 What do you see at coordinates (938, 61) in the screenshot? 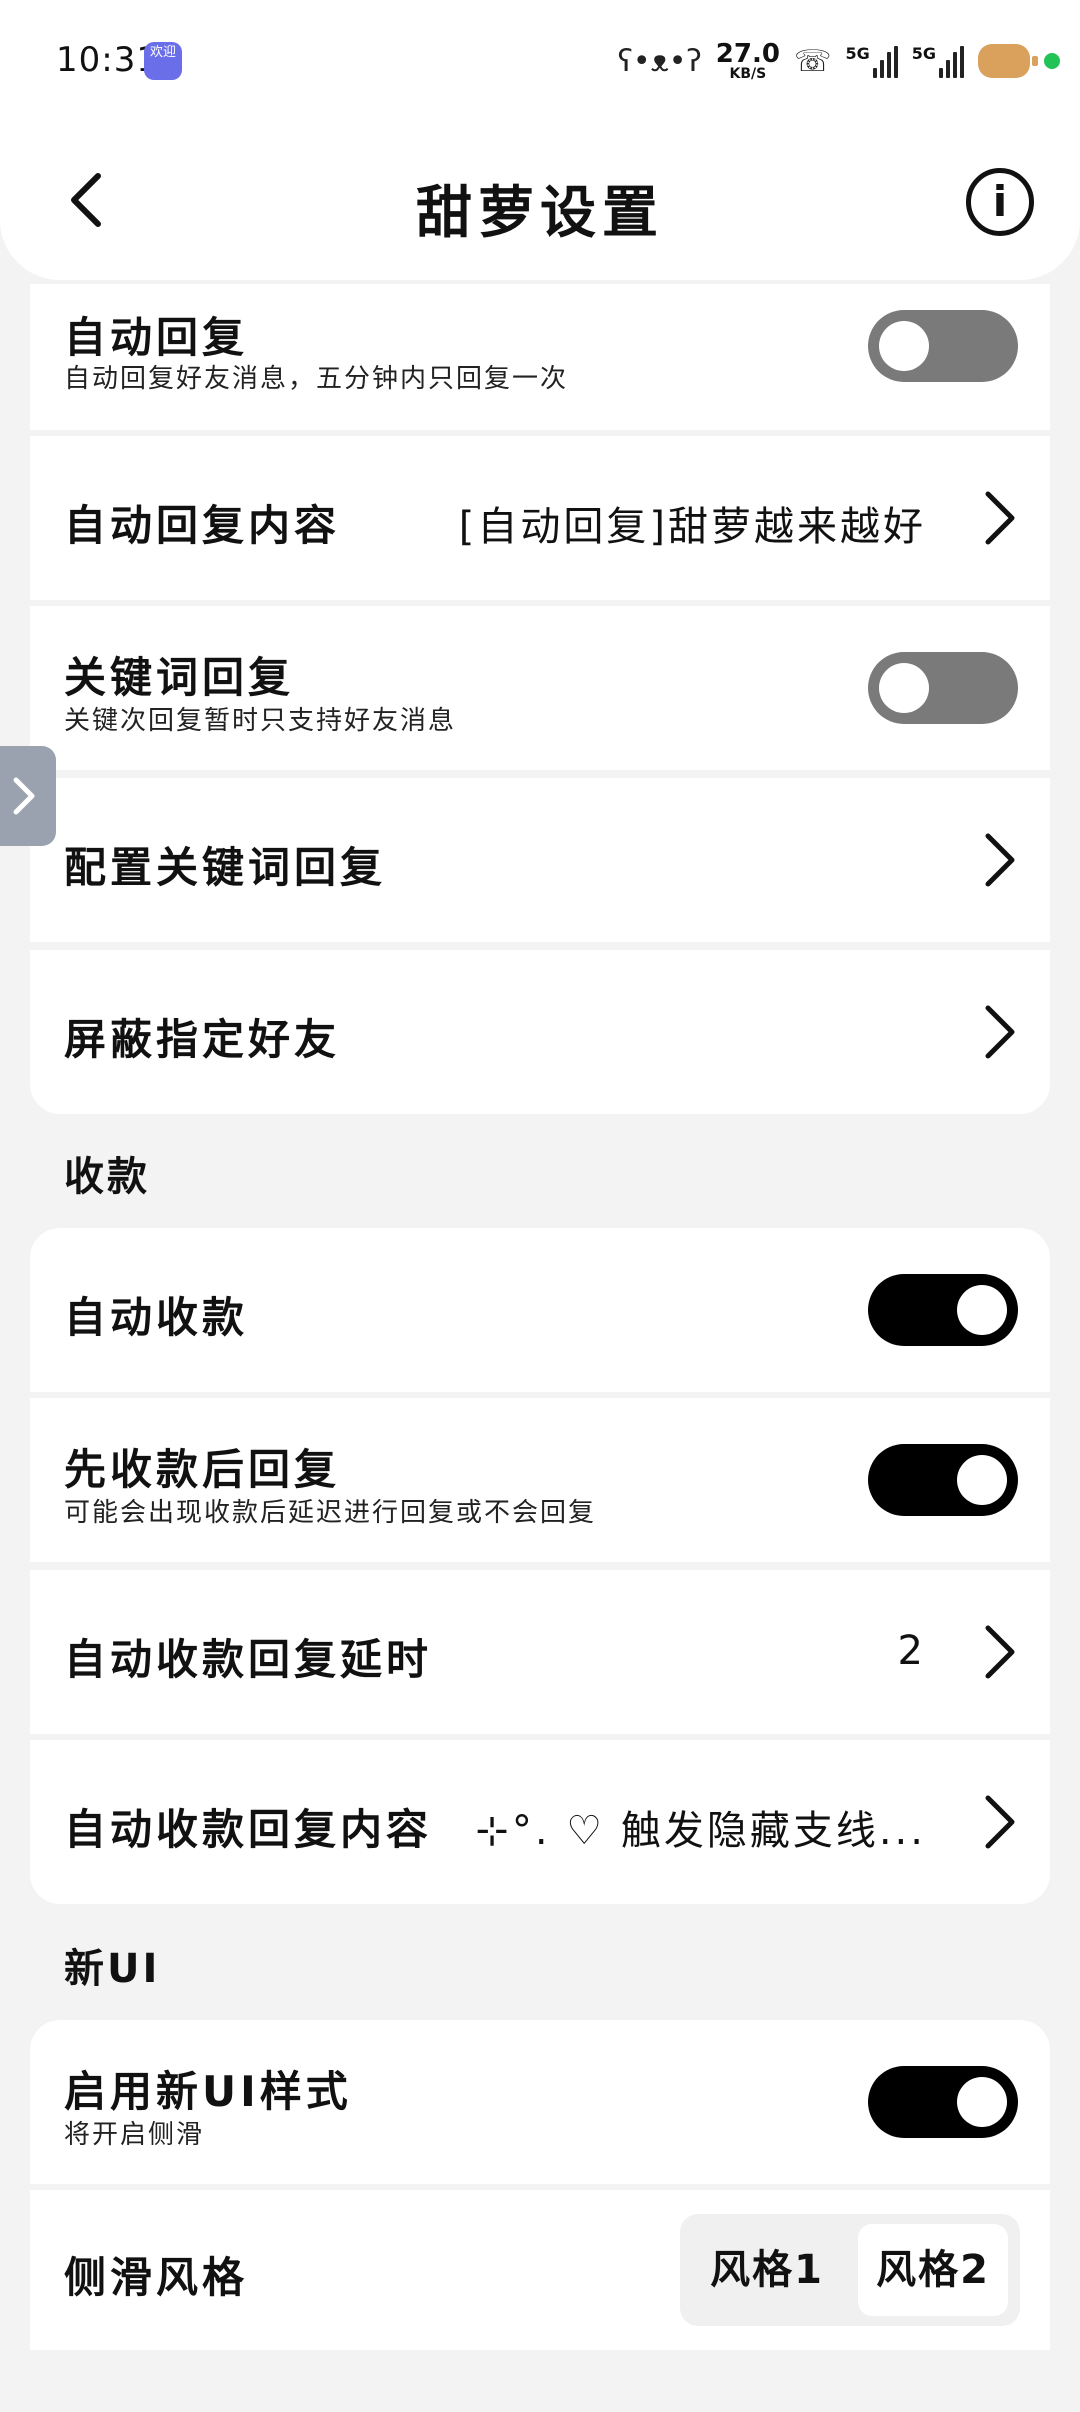
I see `signal-strength-2: 5G` at bounding box center [938, 61].